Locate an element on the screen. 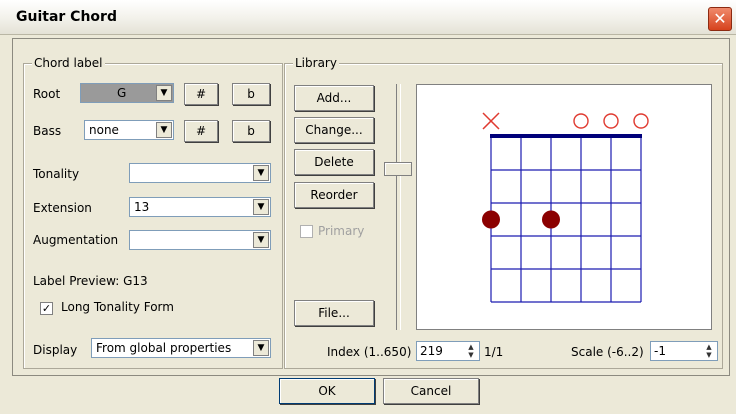  long-tonality-checkbox: ✓ is located at coordinates (46, 308).